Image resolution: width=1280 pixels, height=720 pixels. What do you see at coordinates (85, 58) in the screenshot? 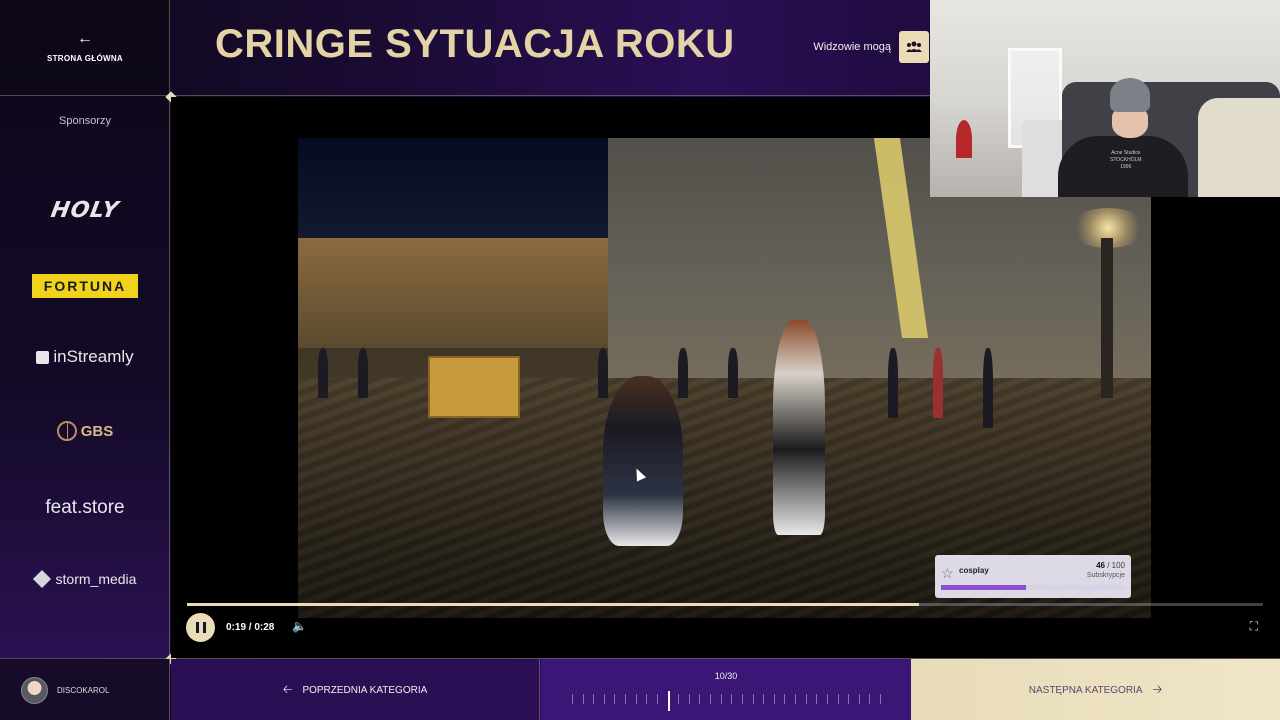
I see `home-label: STRONA GŁÓWNA` at bounding box center [85, 58].